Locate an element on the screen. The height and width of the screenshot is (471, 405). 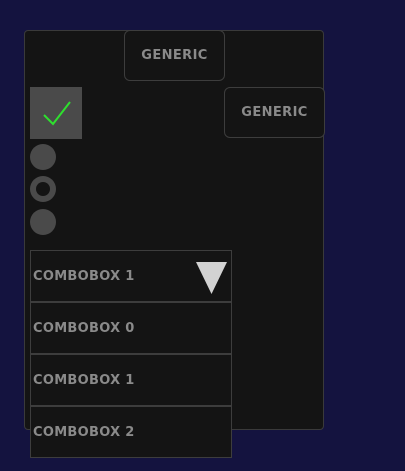
triangle-down-icon is located at coordinates (212, 278).